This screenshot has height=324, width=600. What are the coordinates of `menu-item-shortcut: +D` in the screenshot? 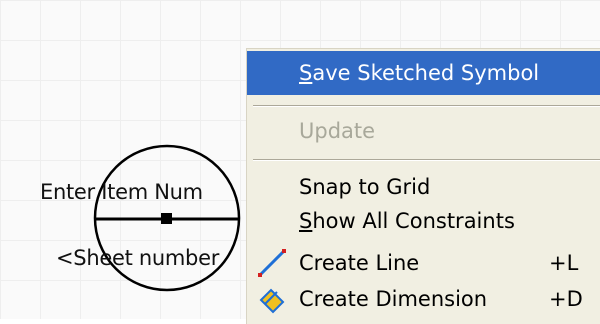 It's located at (566, 299).